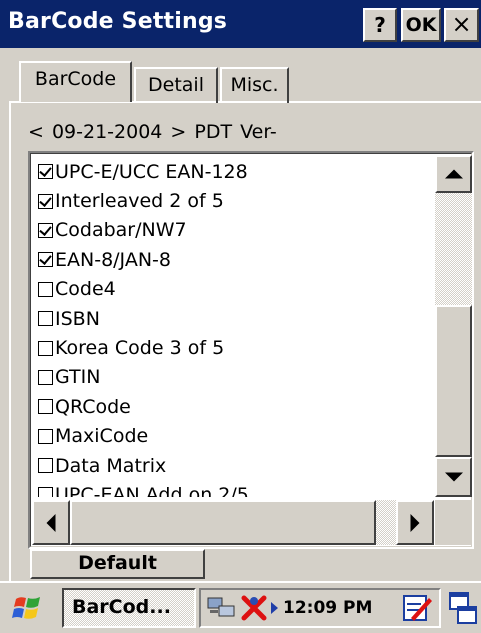 This screenshot has height=633, width=481. I want to click on play-arrow-icon, so click(274, 608).